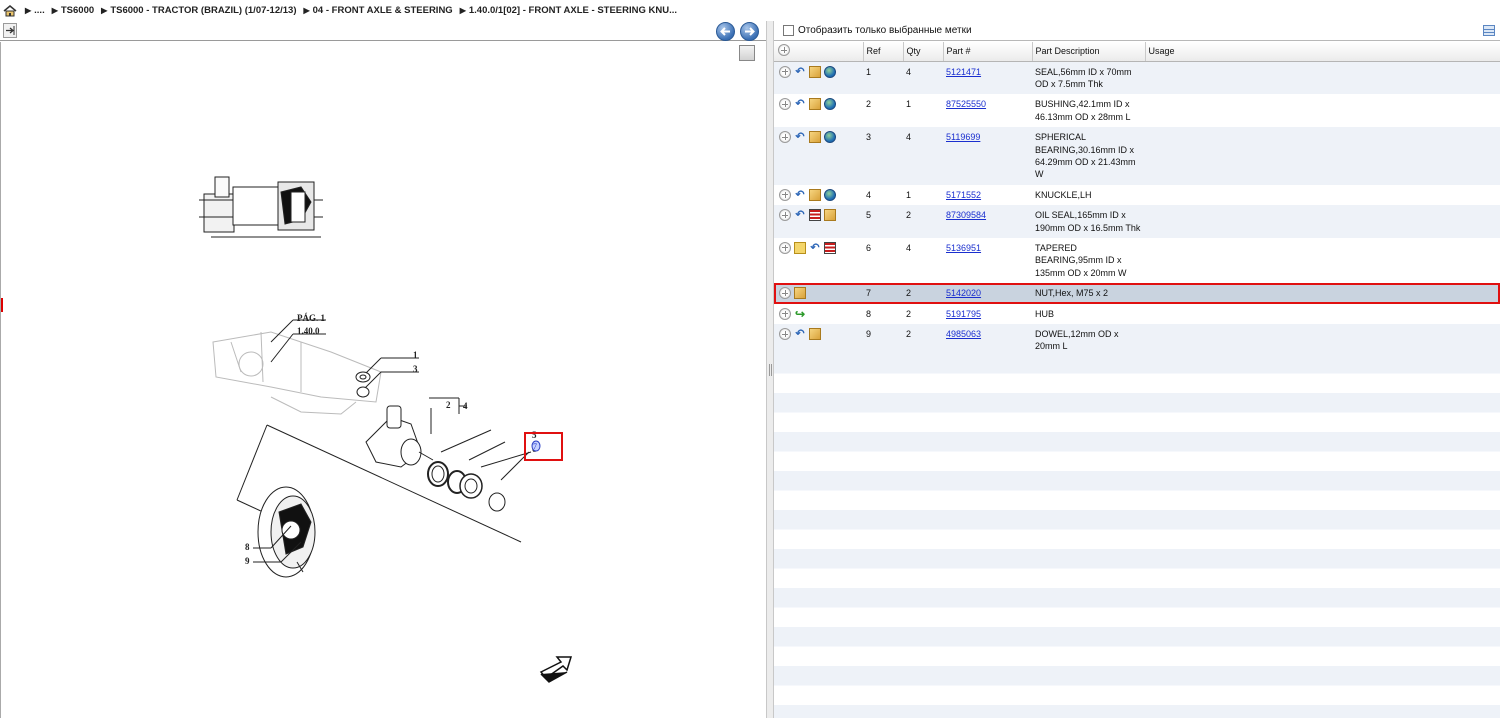 The width and height of the screenshot is (1500, 718). What do you see at coordinates (770, 369) in the screenshot?
I see `pane-splitter` at bounding box center [770, 369].